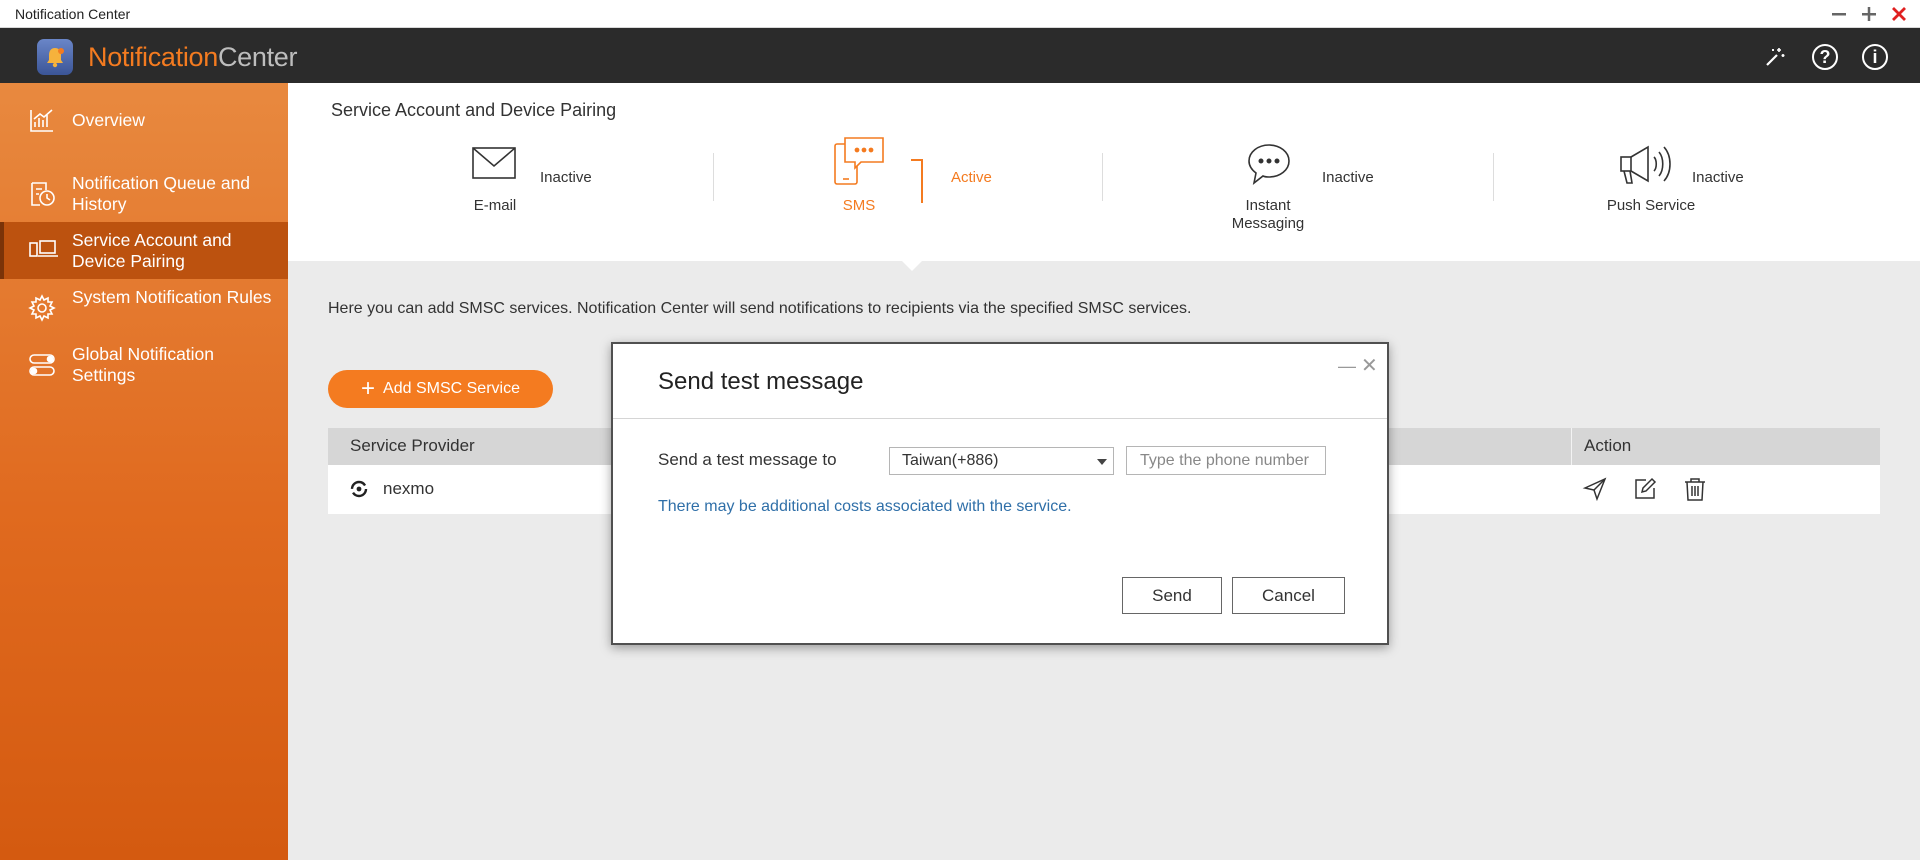 The height and width of the screenshot is (860, 1920). I want to click on info-icon: i, so click(1875, 57).